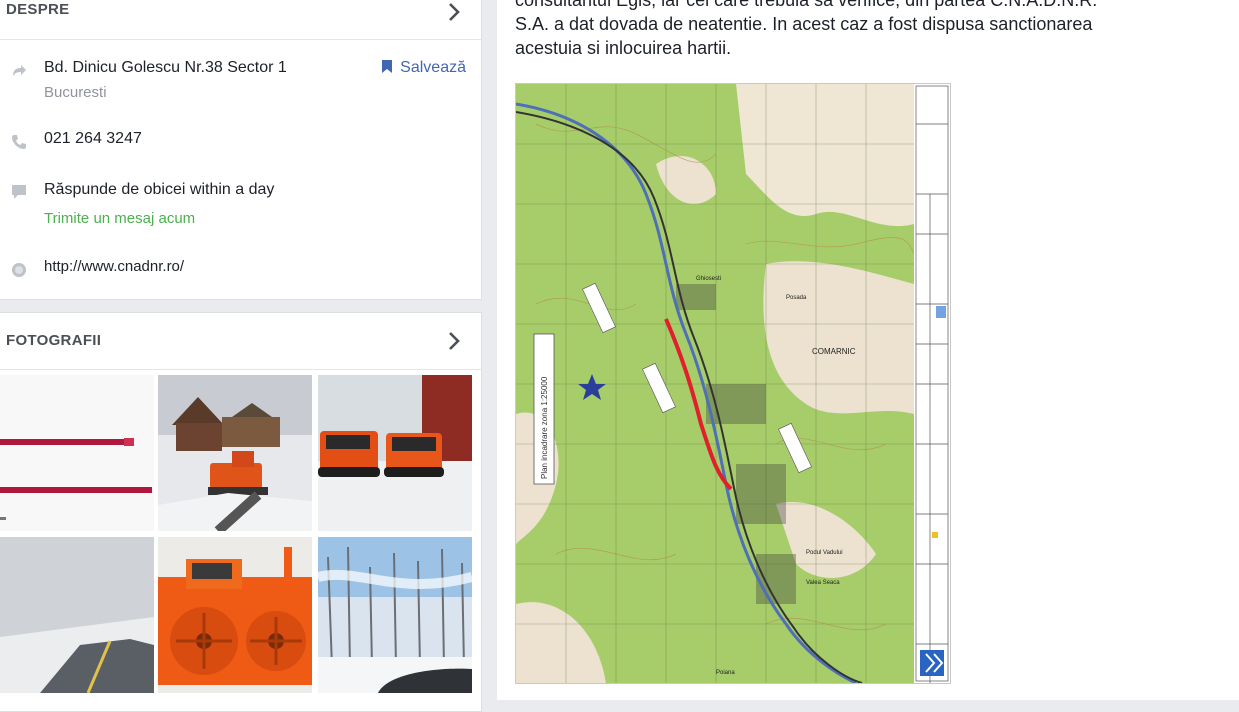  I want to click on snow-road-image, so click(77, 615).